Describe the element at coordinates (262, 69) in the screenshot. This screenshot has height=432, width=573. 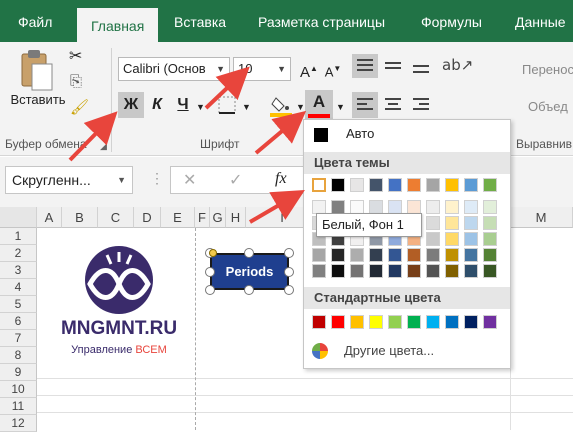
I see `font-size-combo: 10 ▼` at that location.